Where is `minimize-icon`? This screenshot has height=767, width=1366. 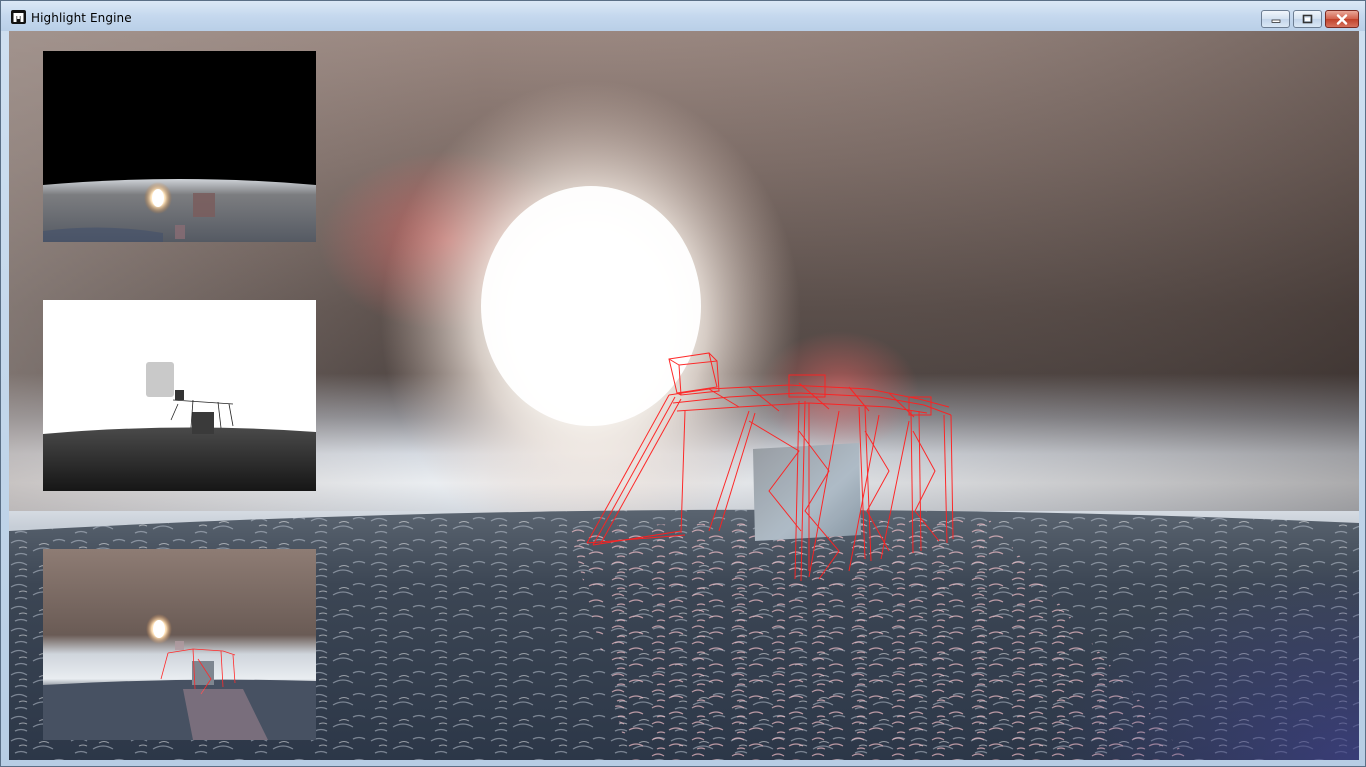
minimize-icon is located at coordinates (1275, 21).